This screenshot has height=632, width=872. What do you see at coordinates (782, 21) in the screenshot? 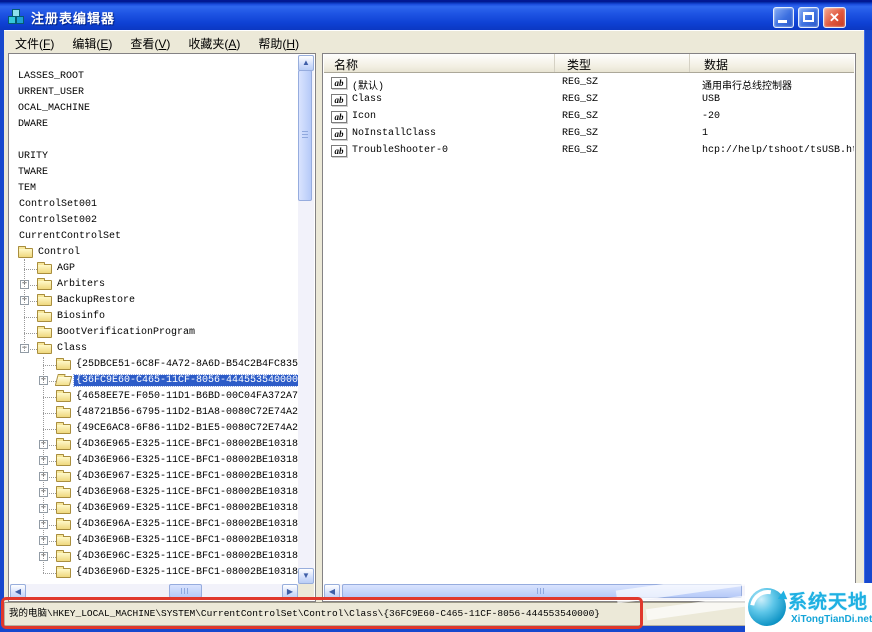
I see `minimize-icon` at bounding box center [782, 21].